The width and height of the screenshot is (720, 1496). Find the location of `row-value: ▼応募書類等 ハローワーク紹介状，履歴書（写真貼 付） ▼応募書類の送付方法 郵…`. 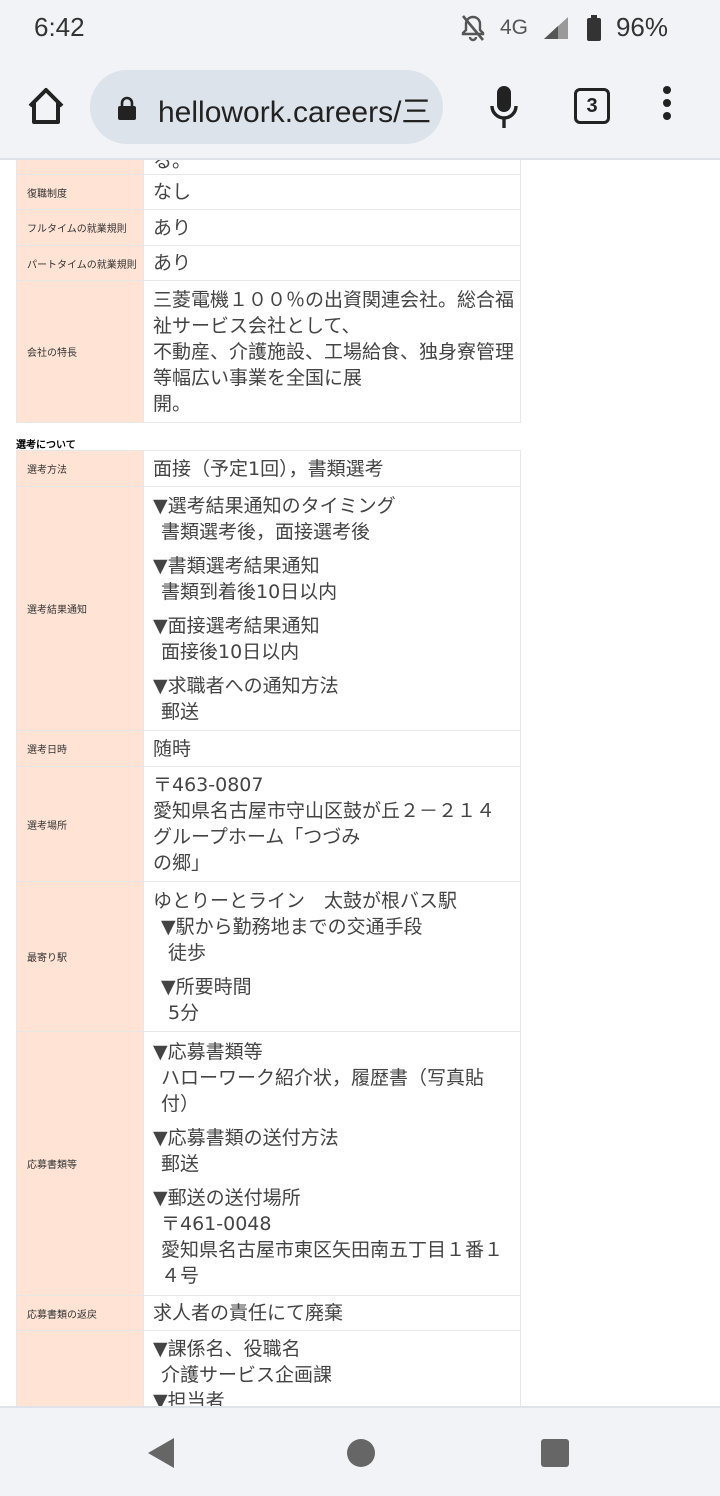

row-value: ▼応募書類等 ハローワーク紹介状，履歴書（写真貼 付） ▼応募書類の送付方法 郵… is located at coordinates (332, 1163).